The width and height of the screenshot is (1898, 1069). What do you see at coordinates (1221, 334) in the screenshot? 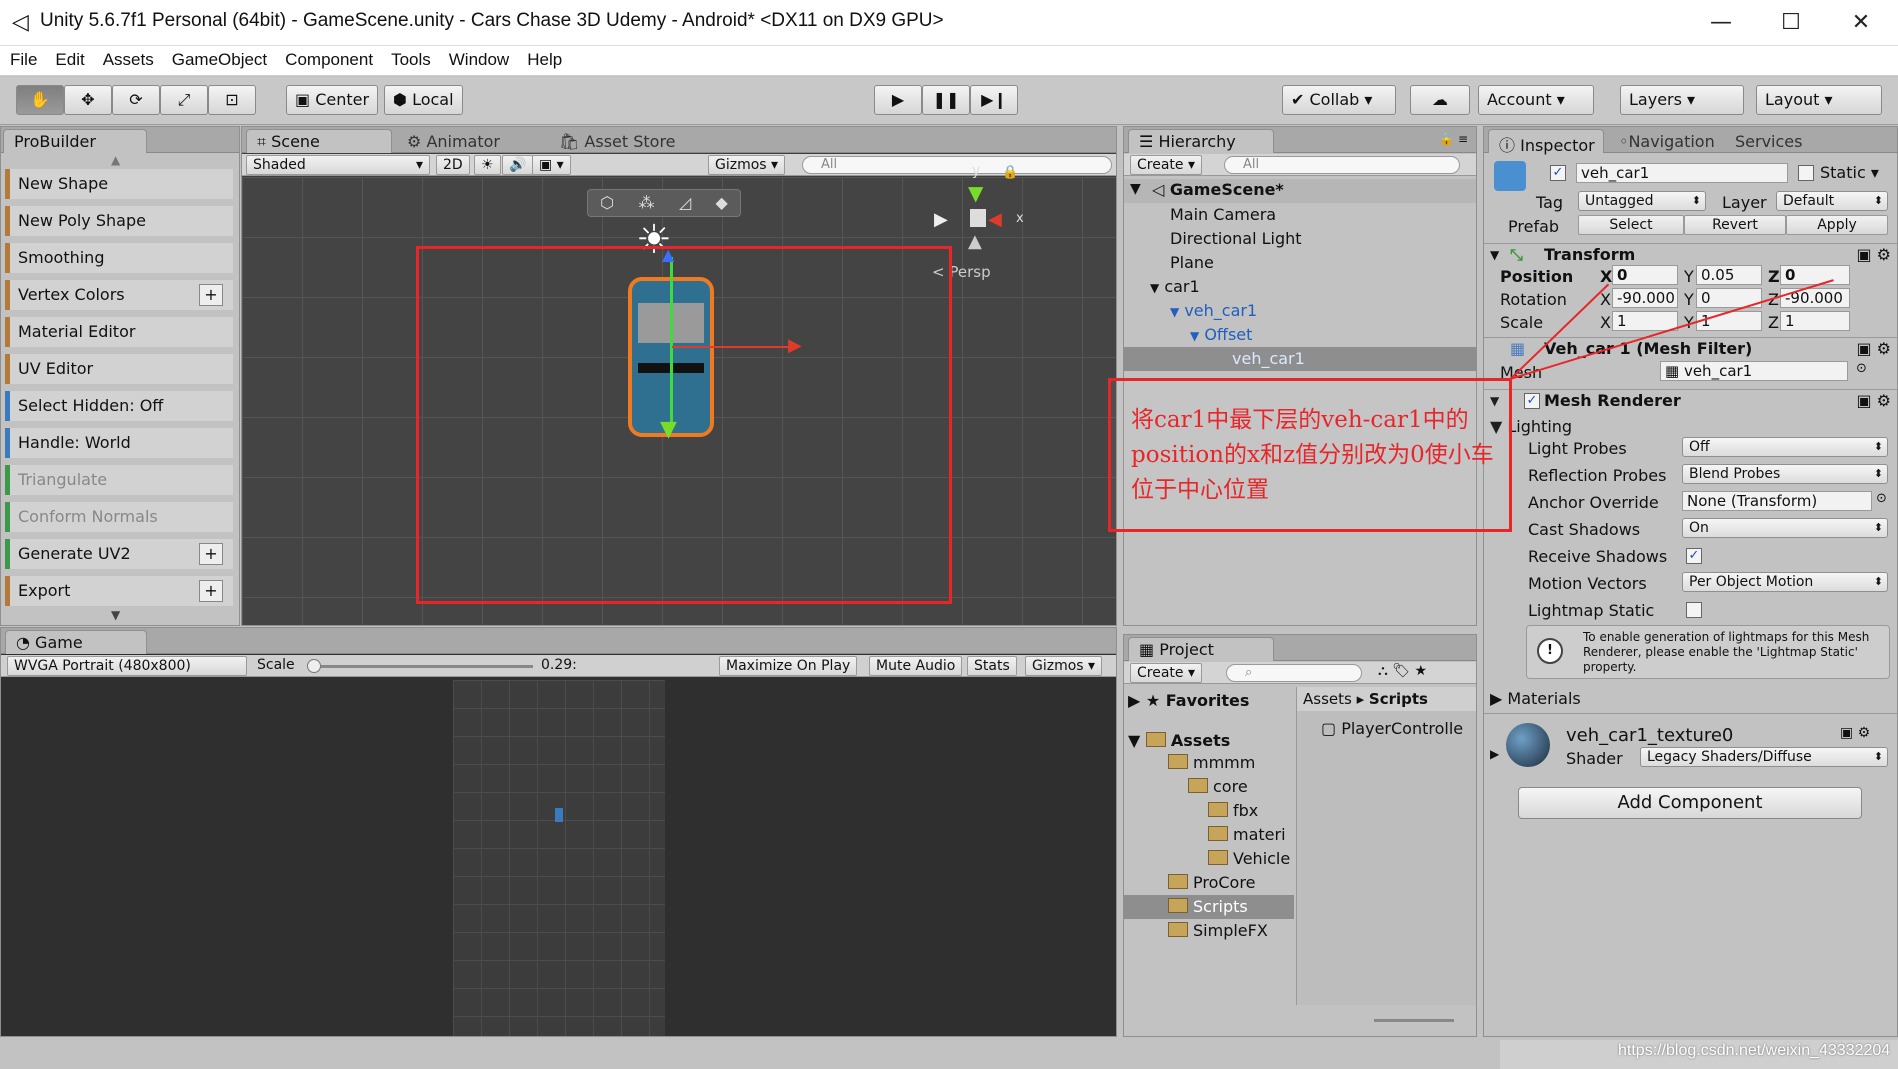
I see `hier-offset: ▼ Offset` at bounding box center [1221, 334].